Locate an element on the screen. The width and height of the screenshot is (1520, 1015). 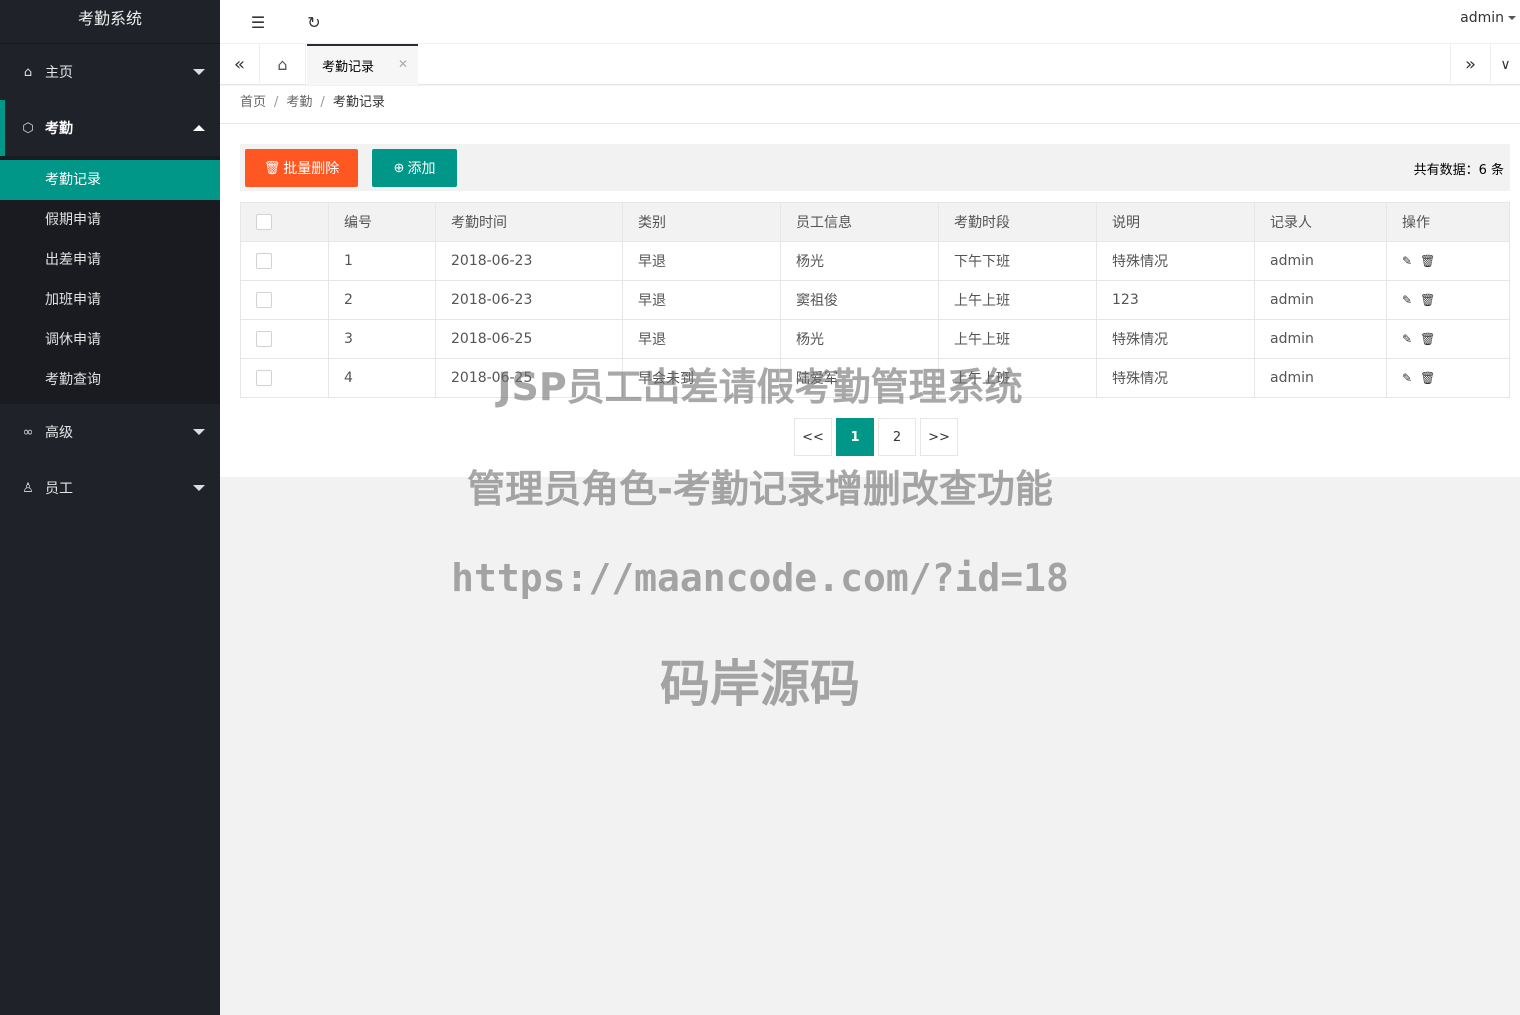
table-row: 2 2018-06-23 早退 窦祖俊 上午上班 123 admin ✎ 🗑 is located at coordinates (875, 300).